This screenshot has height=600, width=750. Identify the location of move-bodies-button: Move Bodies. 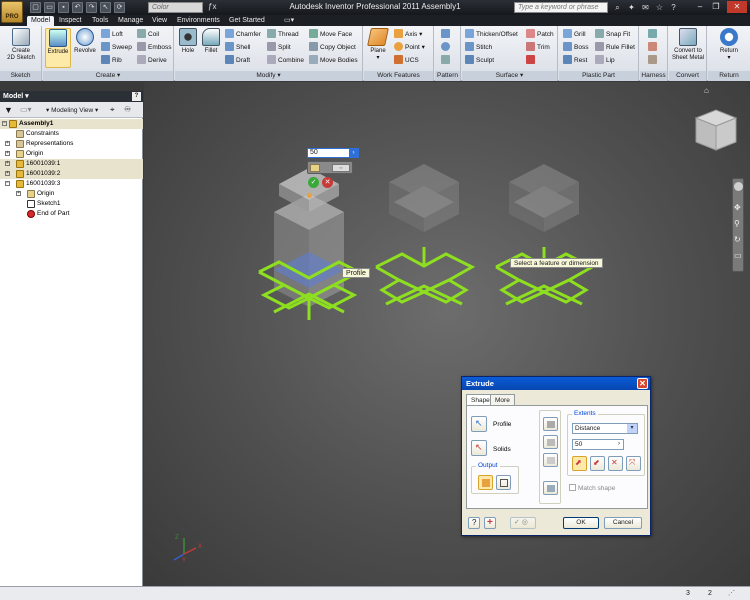
(333, 61).